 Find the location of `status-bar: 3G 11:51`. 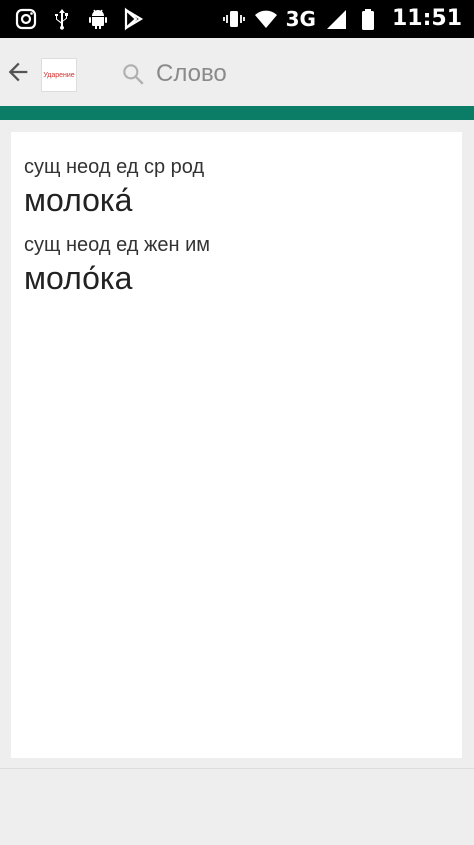

status-bar: 3G 11:51 is located at coordinates (237, 19).